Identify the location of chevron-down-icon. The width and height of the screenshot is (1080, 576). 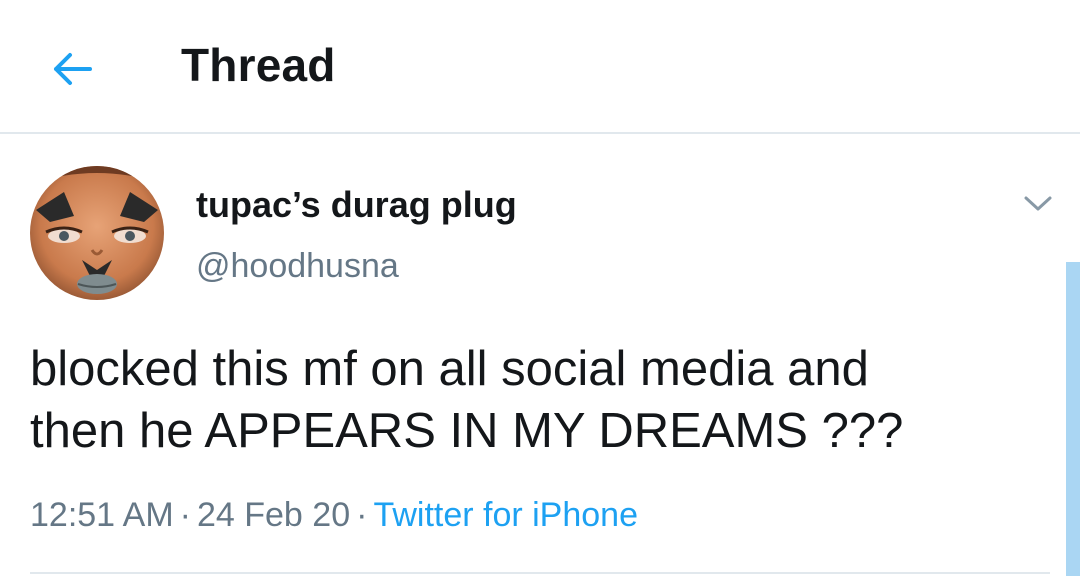
(1038, 203).